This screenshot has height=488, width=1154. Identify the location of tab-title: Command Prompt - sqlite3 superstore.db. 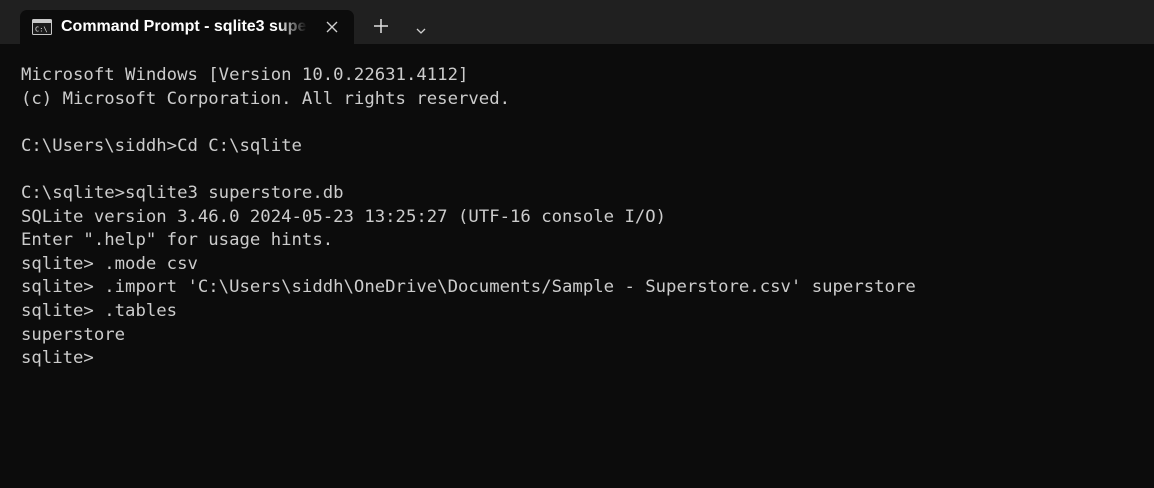
(184, 26).